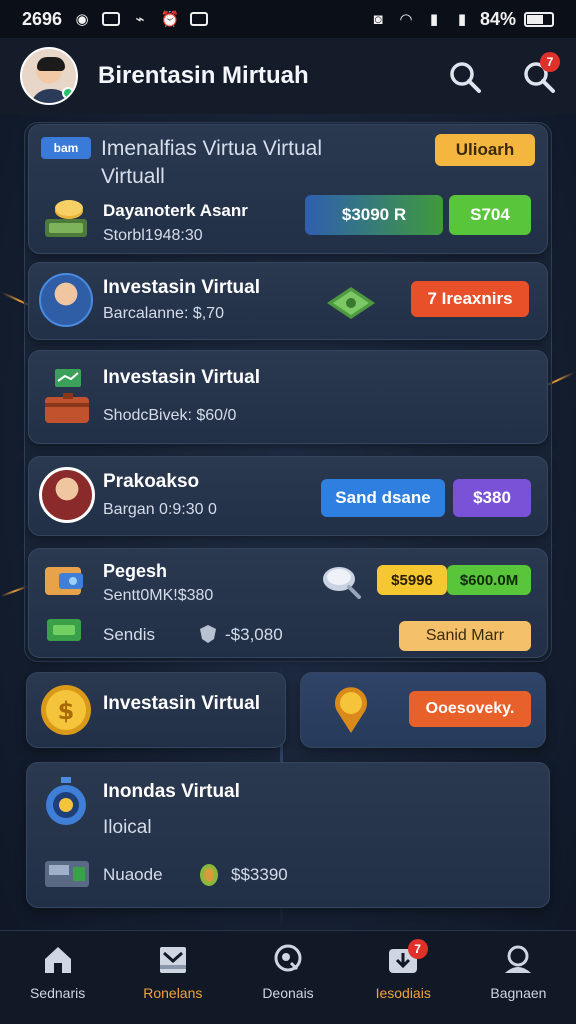  Describe the element at coordinates (170, 19) in the screenshot. I see `alarm-icon: ⏰` at that location.